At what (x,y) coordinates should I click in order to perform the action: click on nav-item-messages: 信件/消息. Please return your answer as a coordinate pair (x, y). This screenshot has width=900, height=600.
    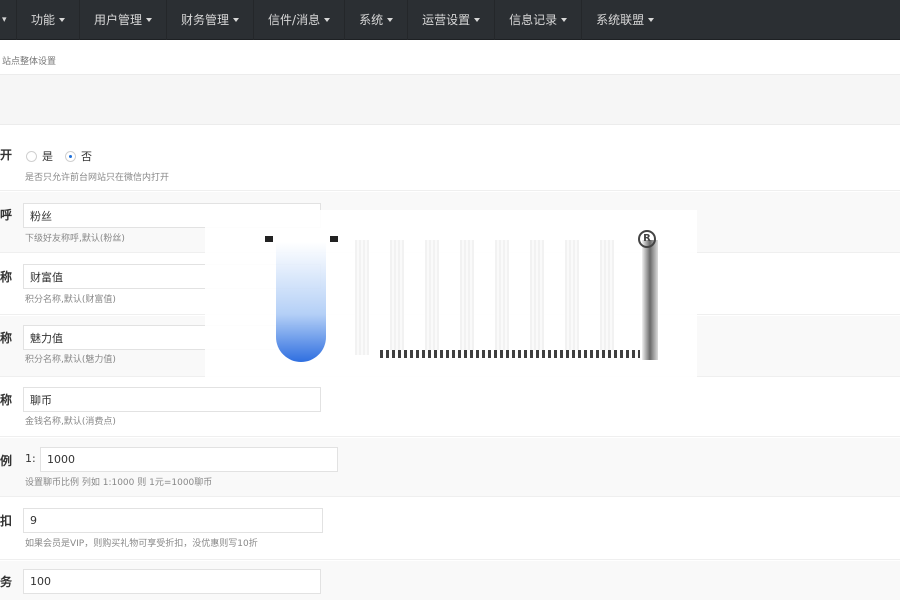
    Looking at the image, I should click on (298, 20).